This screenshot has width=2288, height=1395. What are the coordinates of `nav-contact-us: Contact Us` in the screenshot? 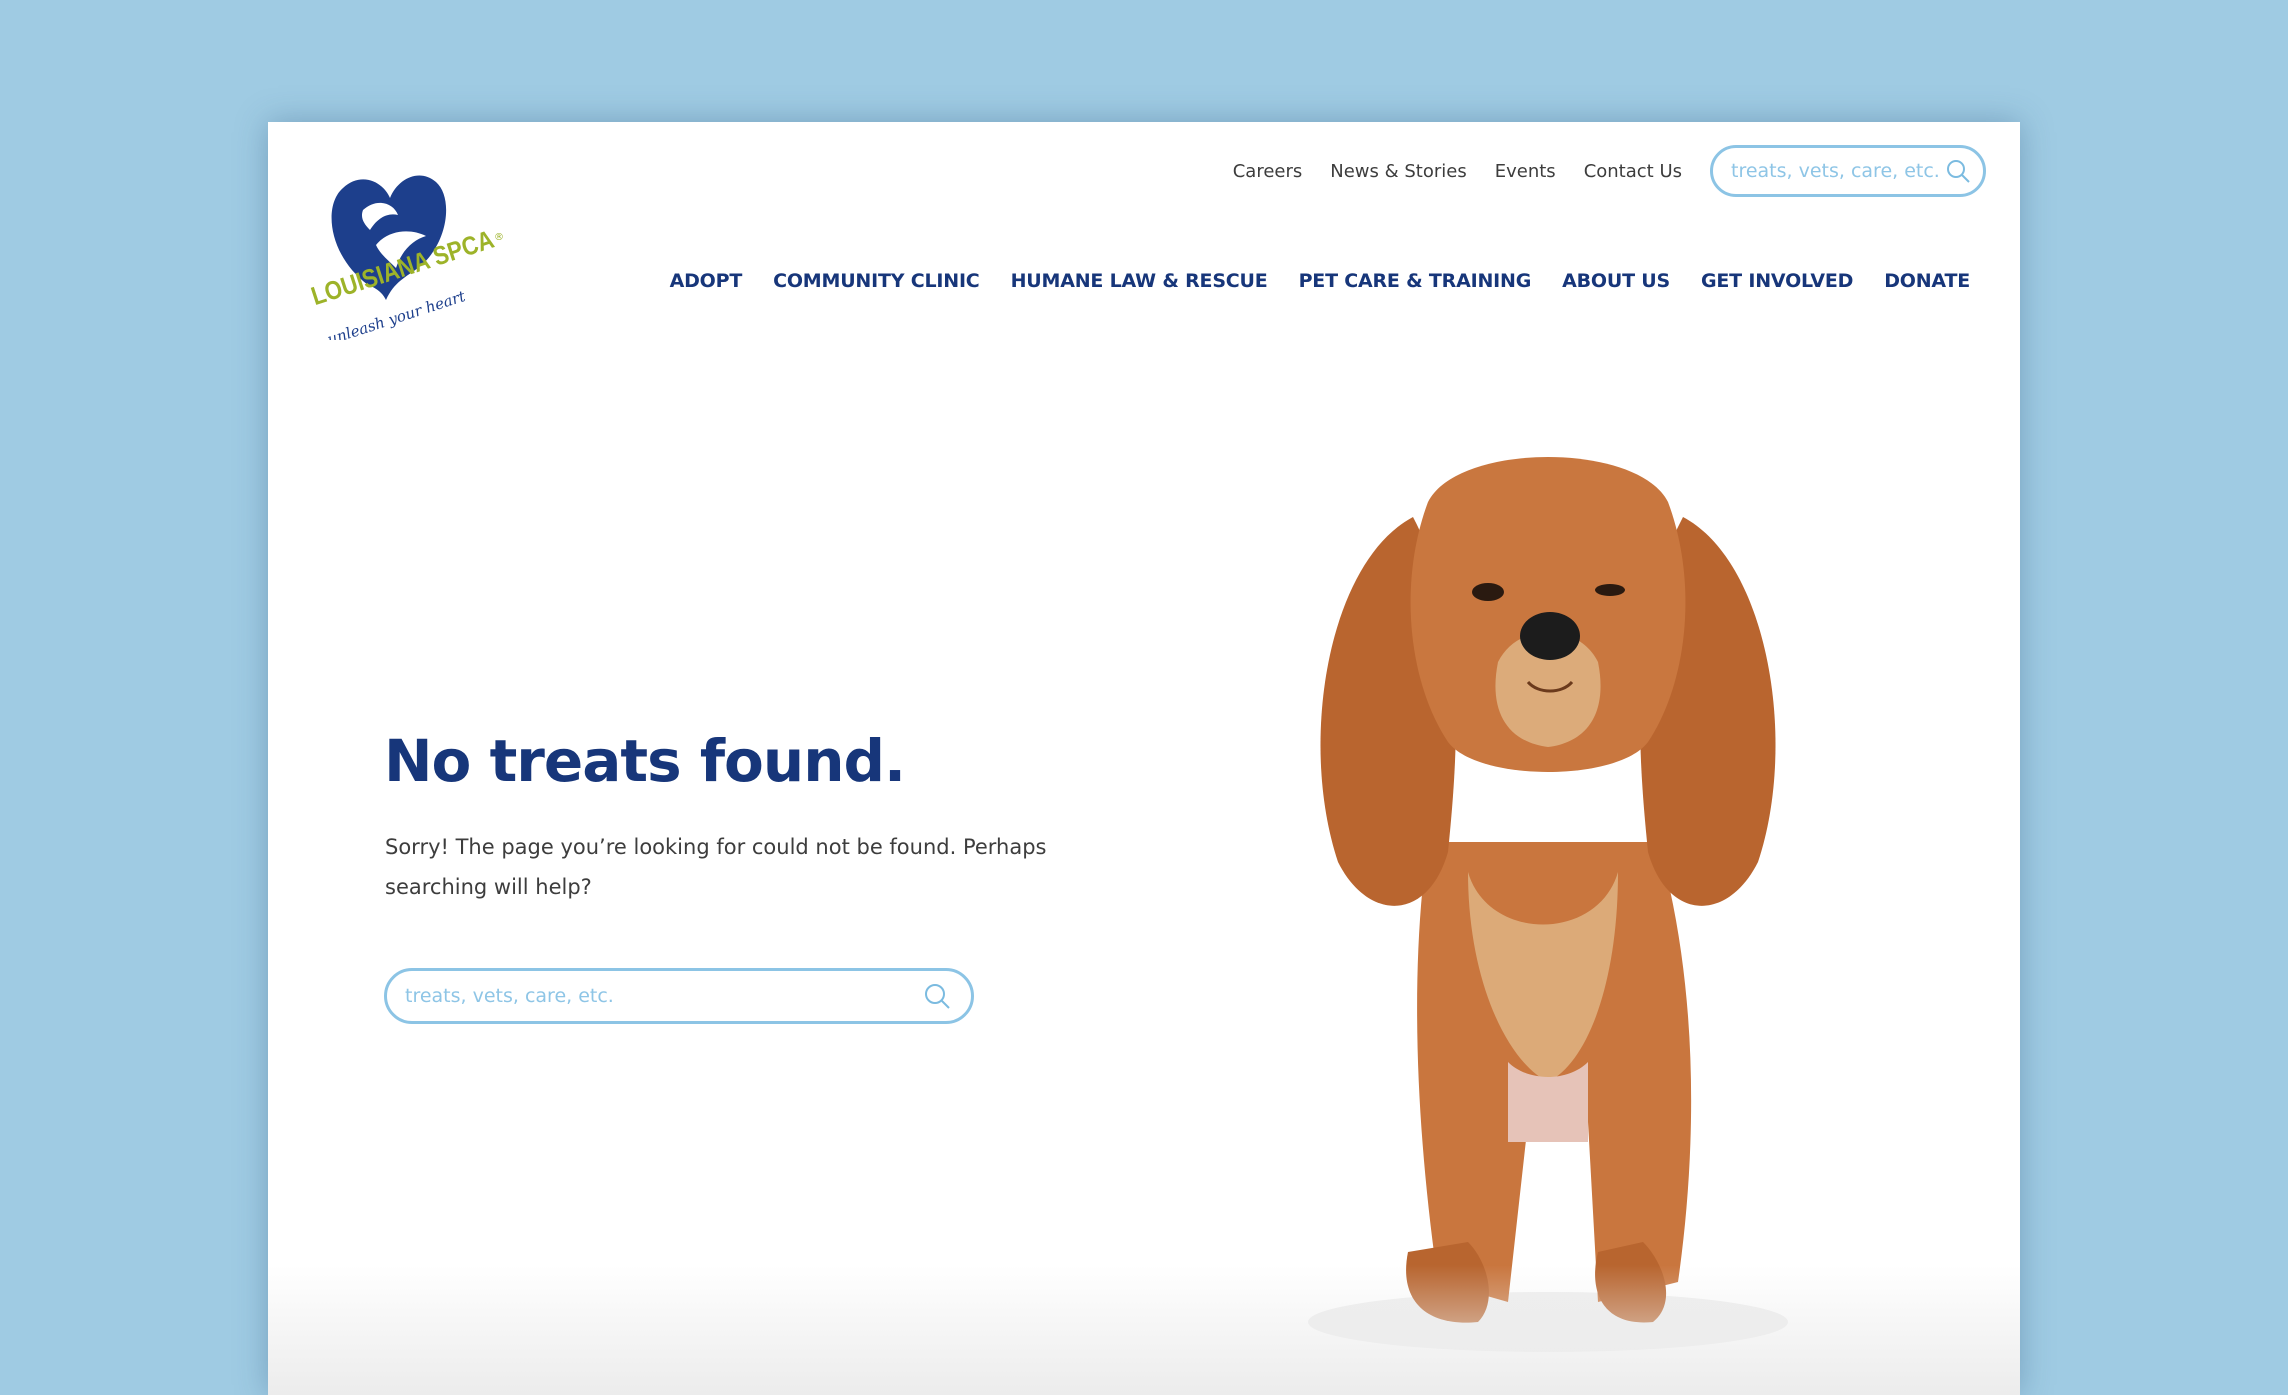 It's located at (1633, 171).